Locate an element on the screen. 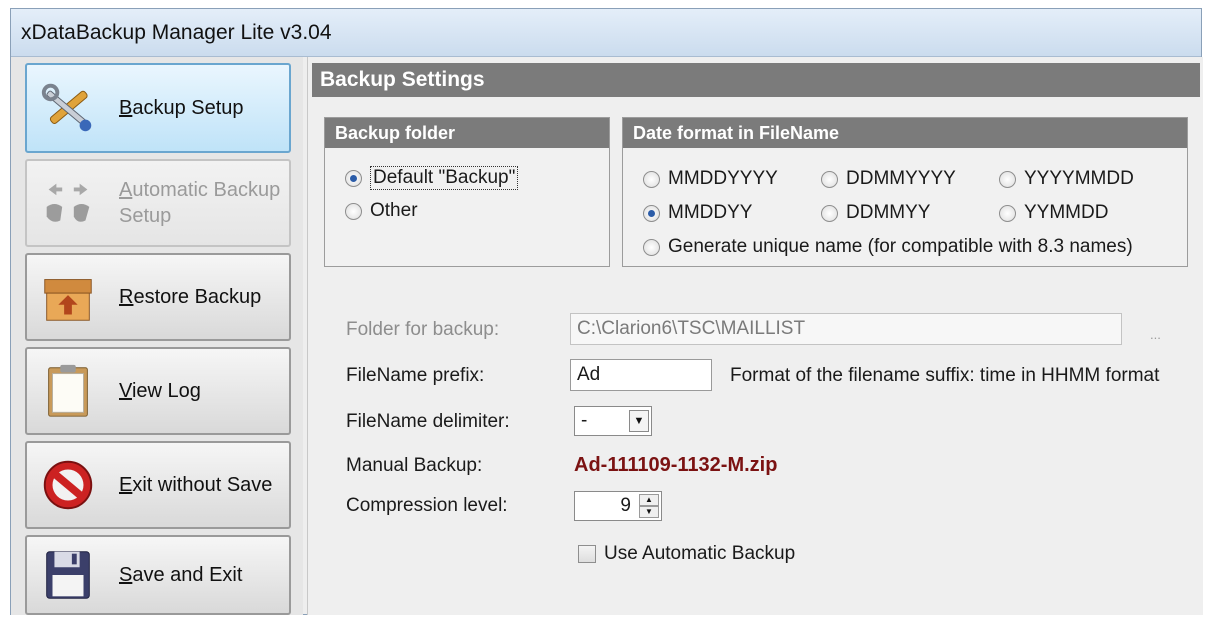 The height and width of the screenshot is (621, 1210). radio-other-label: Other is located at coordinates (394, 210).